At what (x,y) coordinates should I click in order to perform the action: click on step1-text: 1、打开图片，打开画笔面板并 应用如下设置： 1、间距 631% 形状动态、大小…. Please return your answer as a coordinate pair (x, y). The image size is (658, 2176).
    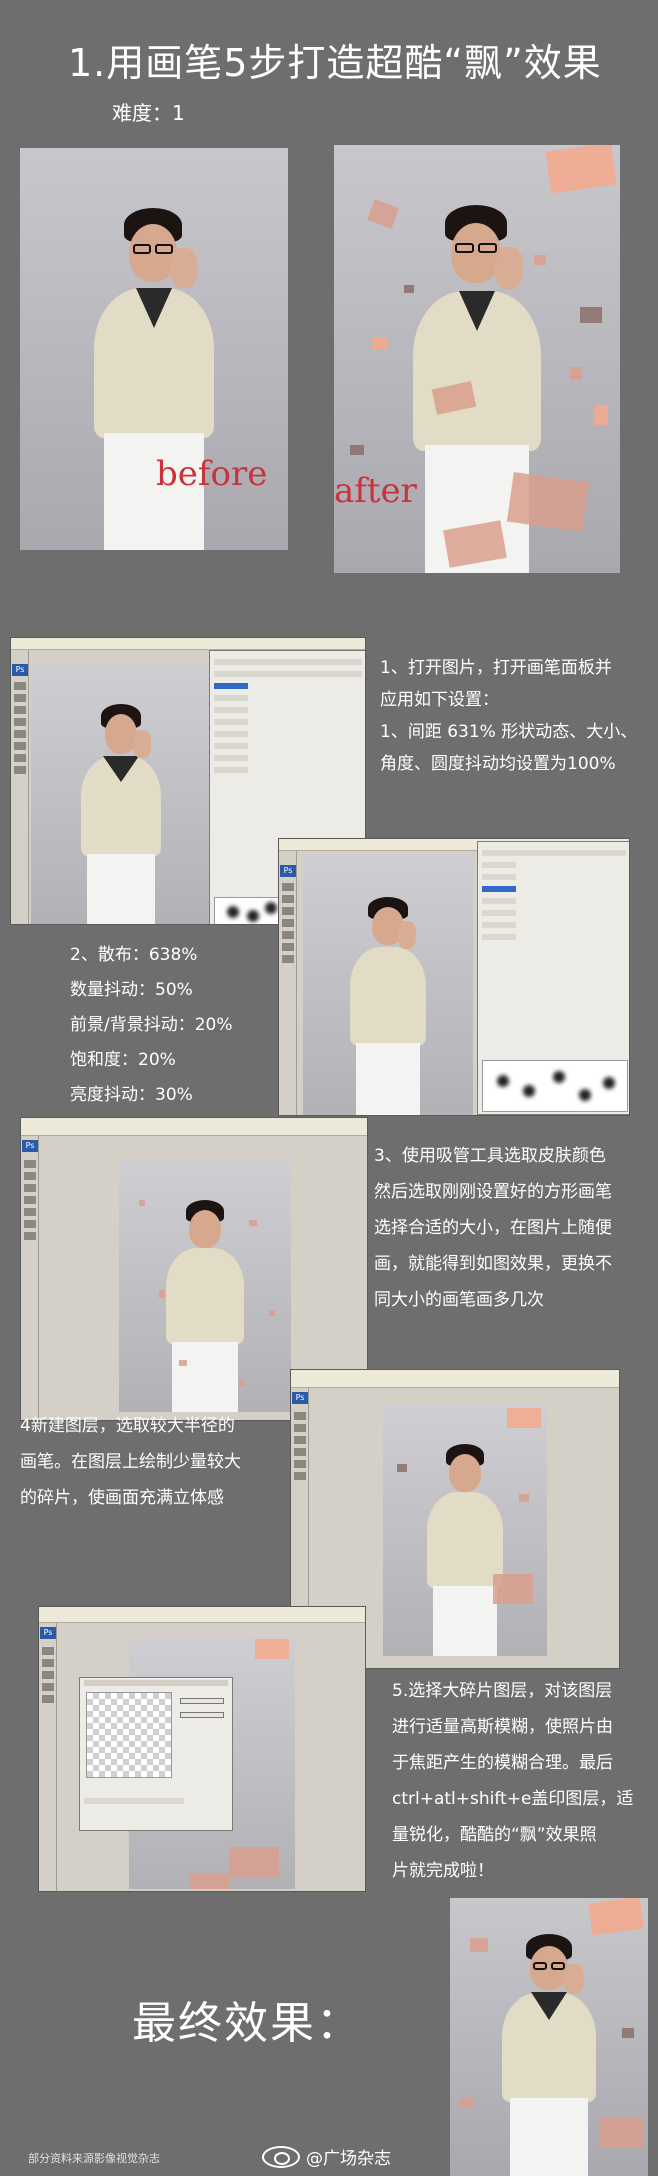
    Looking at the image, I should click on (508, 716).